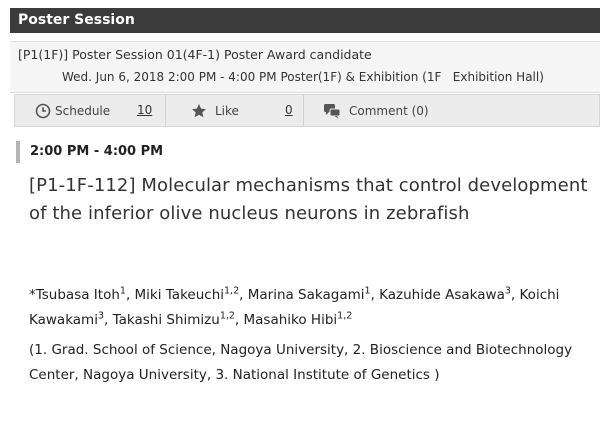  I want to click on author-name: *Tsubasa Itoh, so click(74, 295).